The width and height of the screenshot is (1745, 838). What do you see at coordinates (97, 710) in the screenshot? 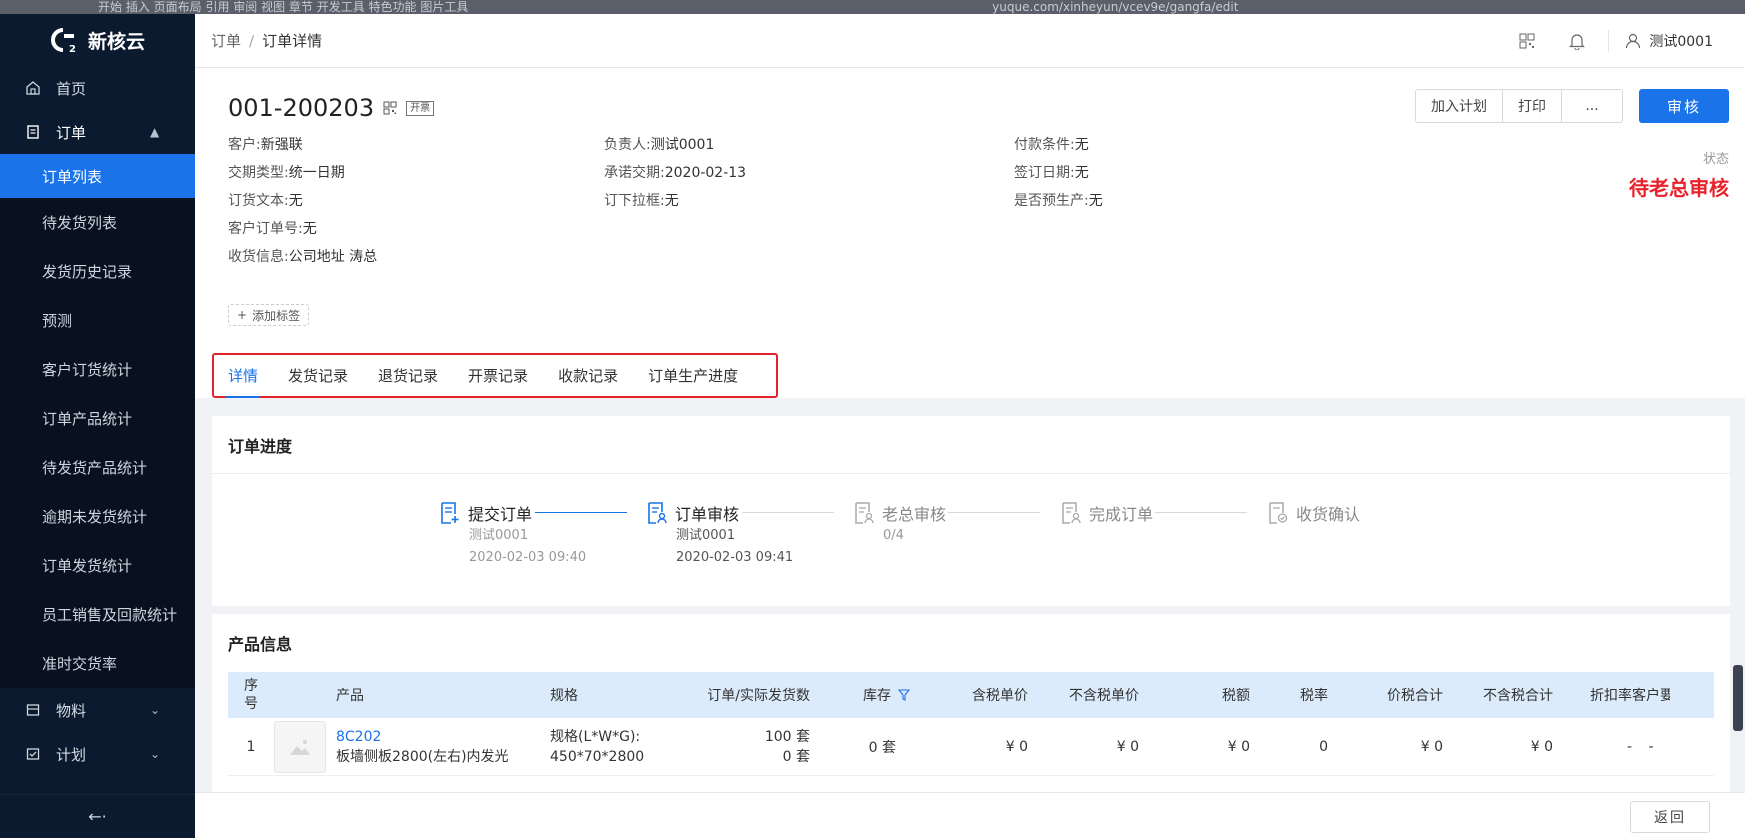
I see `nav-material: 物料 ⌄` at bounding box center [97, 710].